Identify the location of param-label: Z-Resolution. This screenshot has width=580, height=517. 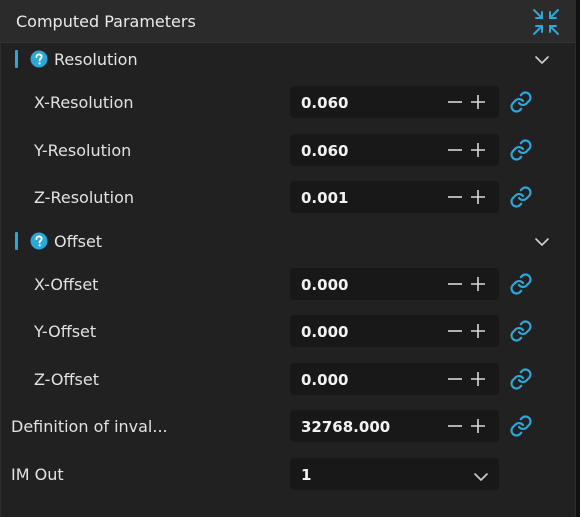
(84, 197).